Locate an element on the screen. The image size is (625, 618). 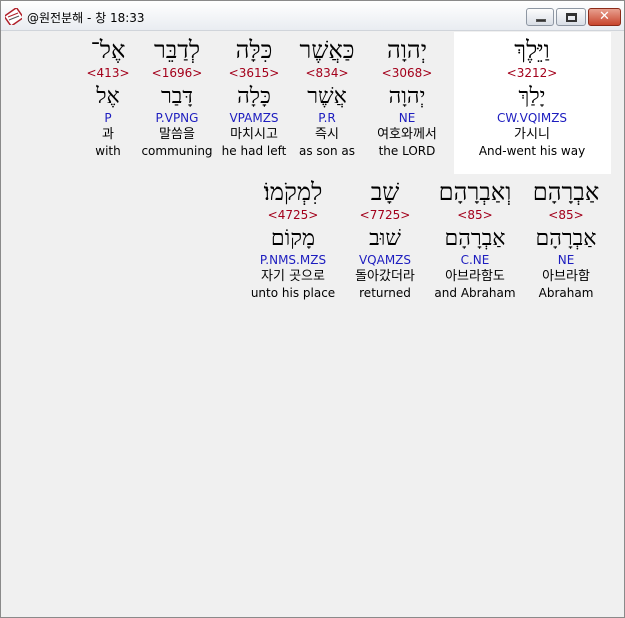
maximize-button is located at coordinates (571, 17).